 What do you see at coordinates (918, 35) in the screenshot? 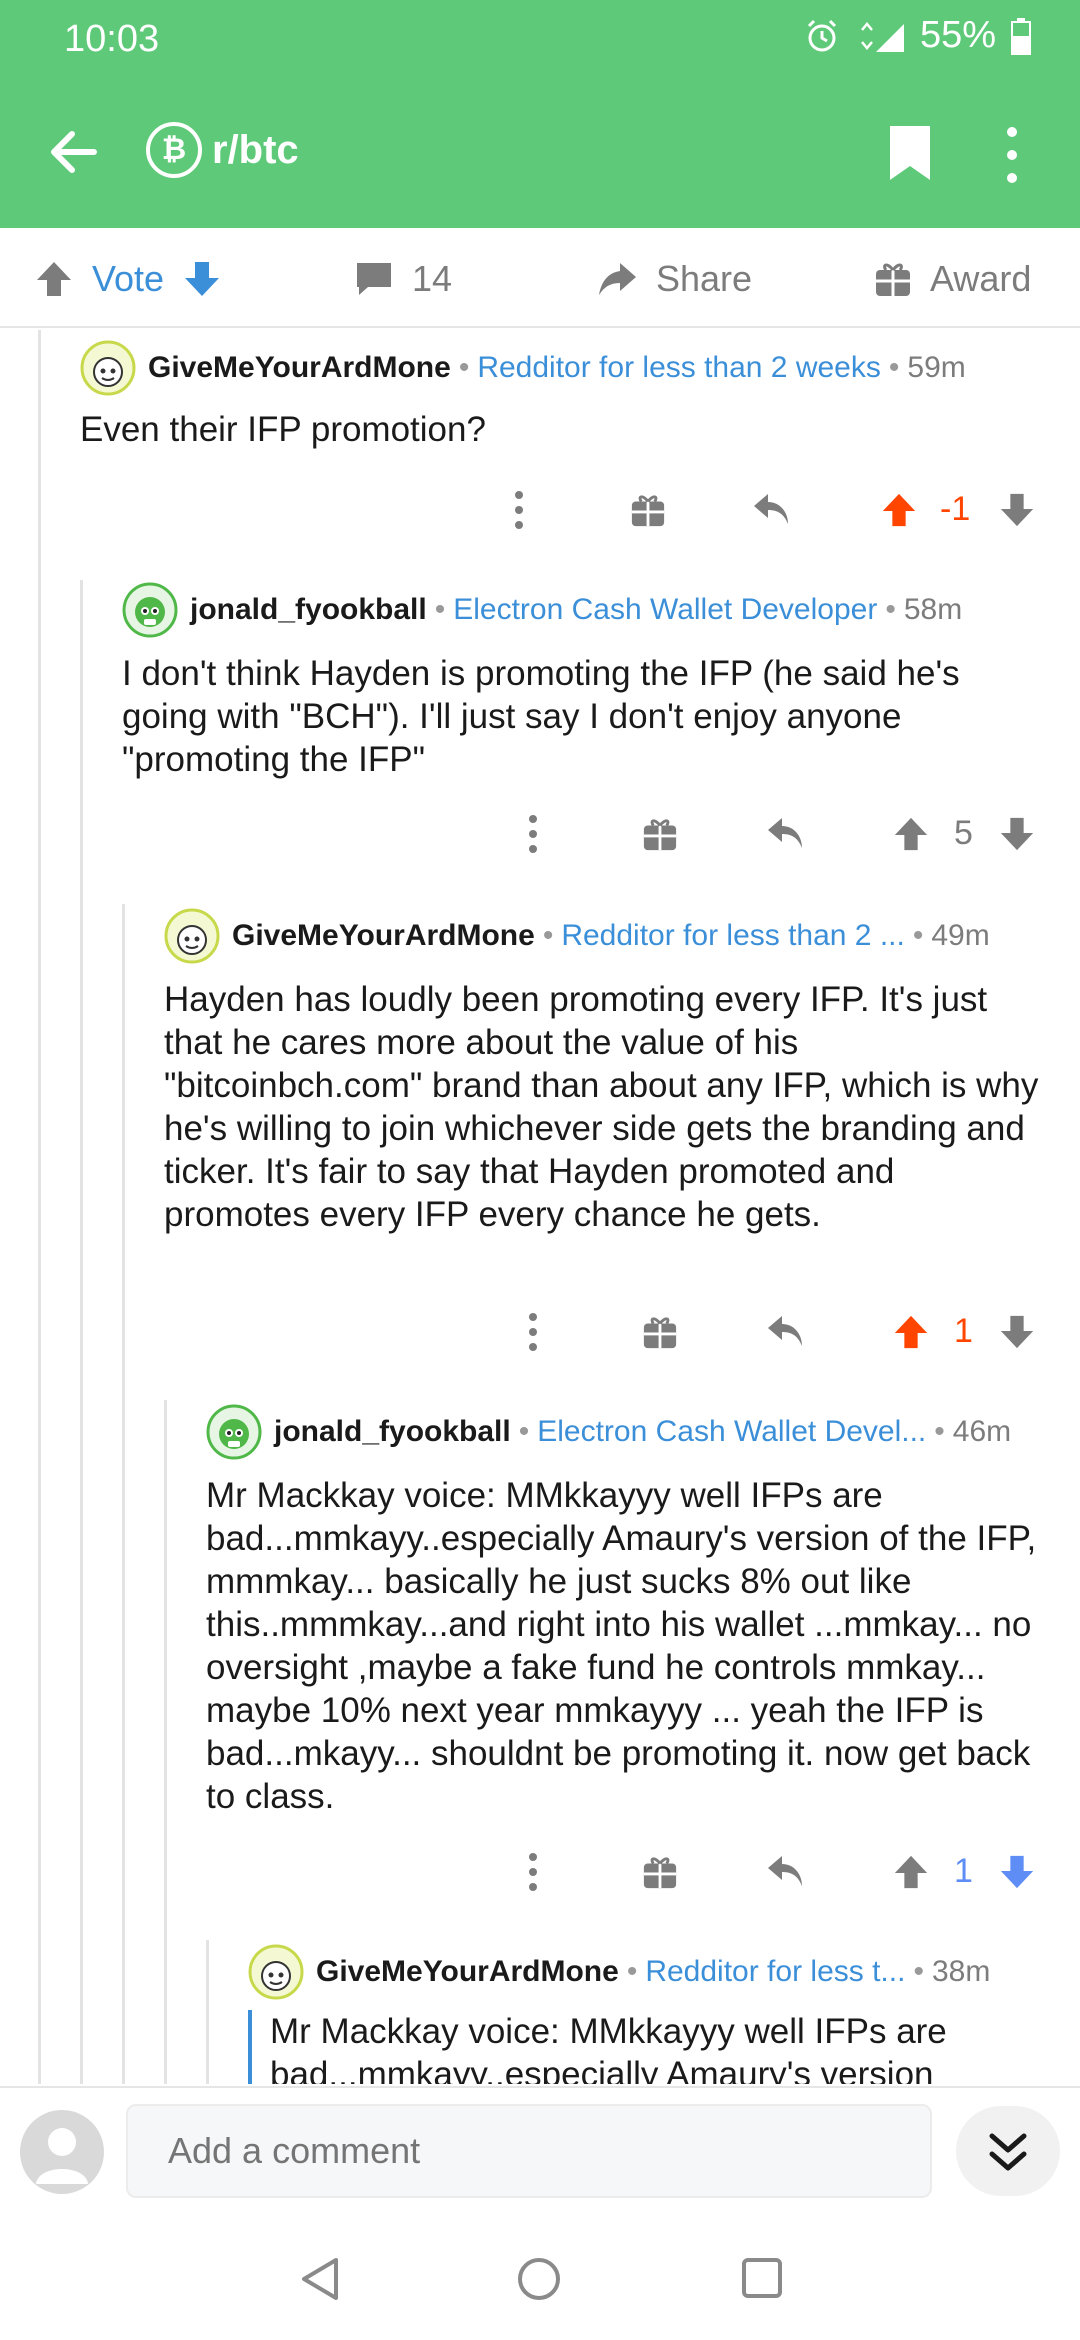
I see `status-icons: 55%` at bounding box center [918, 35].